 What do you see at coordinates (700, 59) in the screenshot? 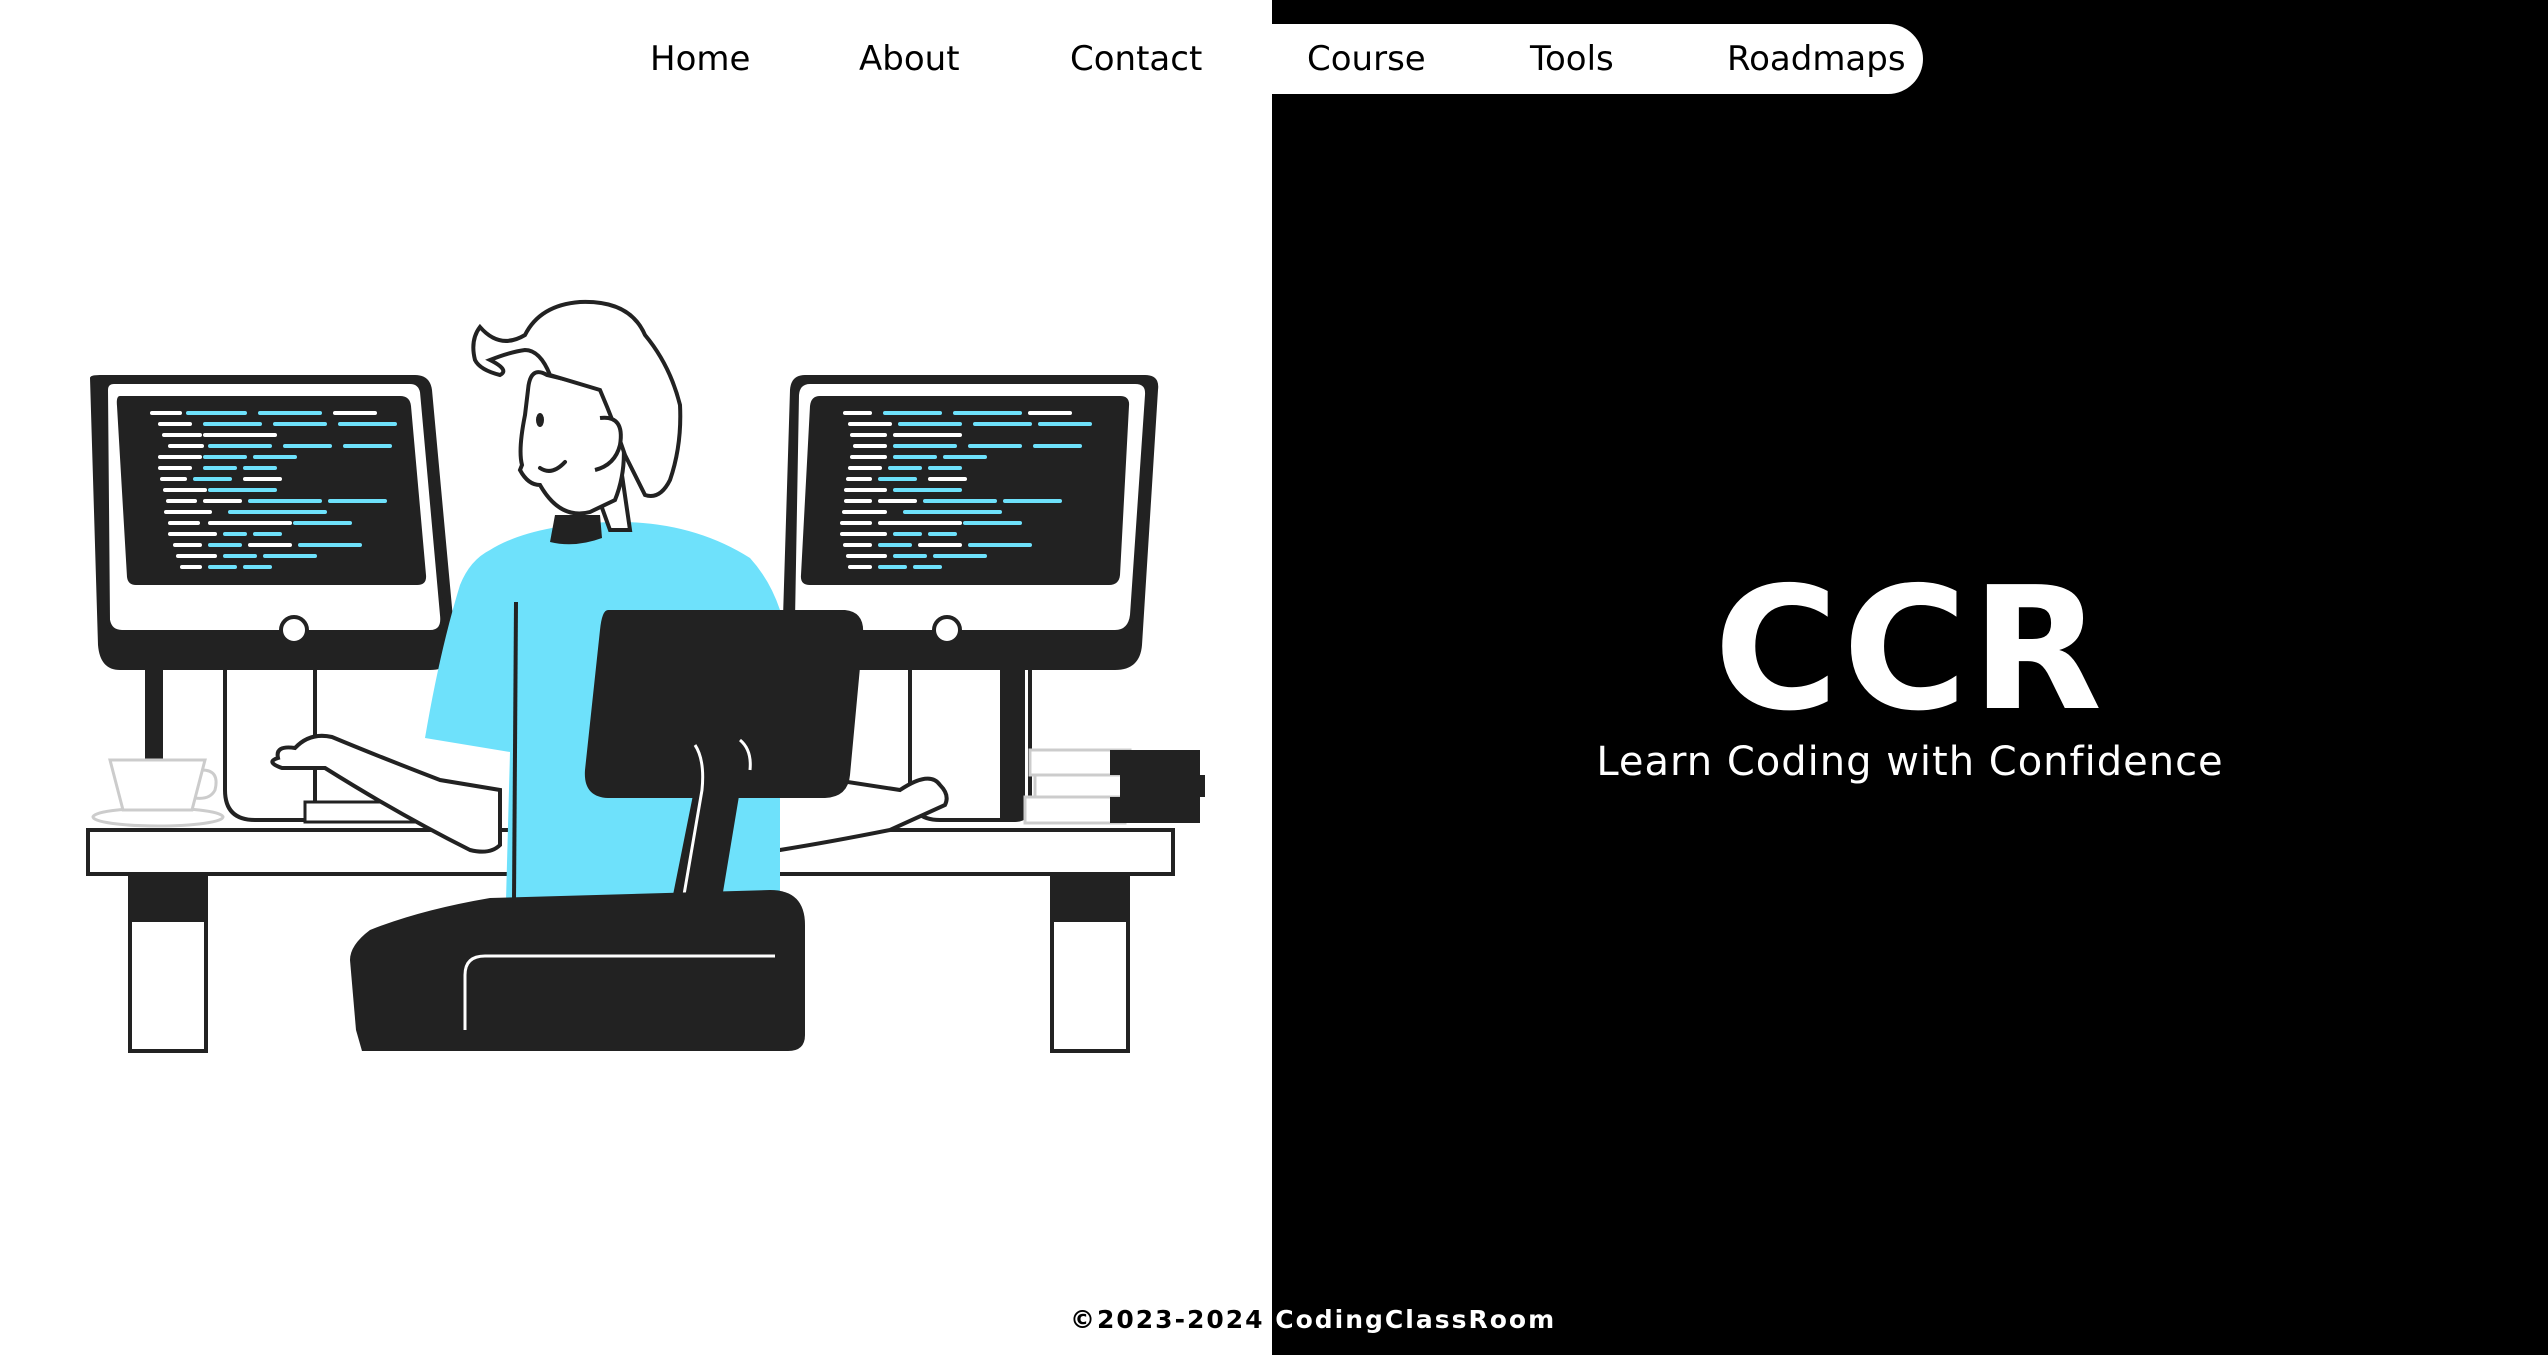
I see `nav-home-link: Home` at bounding box center [700, 59].